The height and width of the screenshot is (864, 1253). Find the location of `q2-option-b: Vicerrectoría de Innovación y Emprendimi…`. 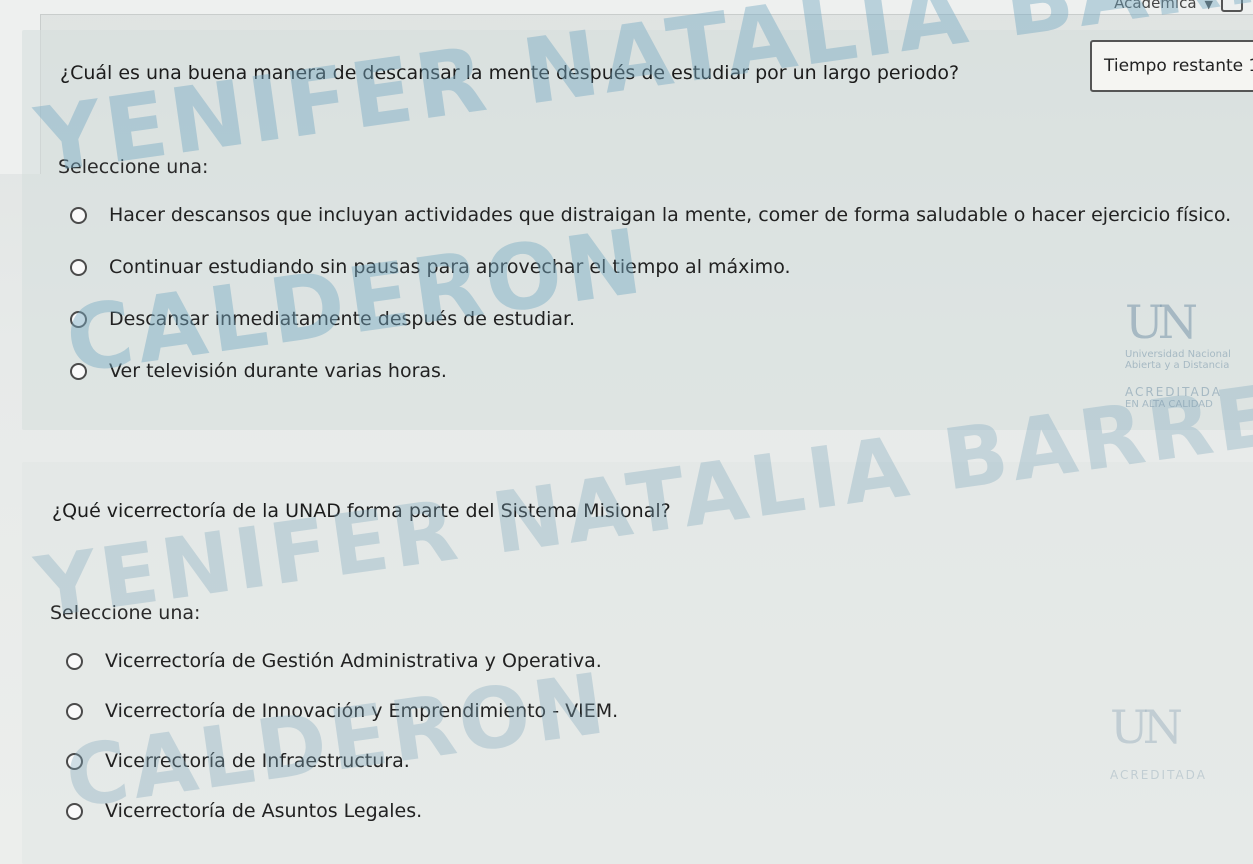

q2-option-b: Vicerrectoría de Innovación y Emprendimi… is located at coordinates (342, 711).